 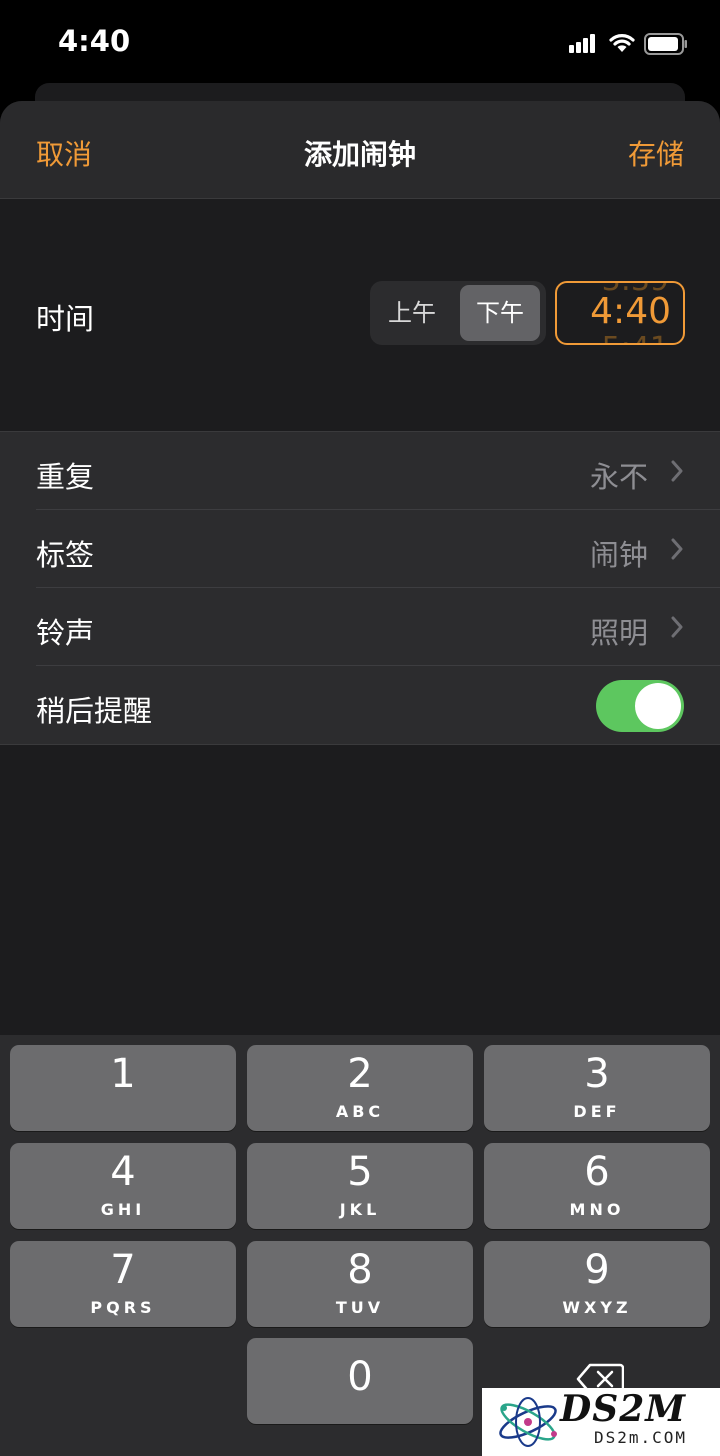 I want to click on key-digit: 4, so click(x=123, y=1172).